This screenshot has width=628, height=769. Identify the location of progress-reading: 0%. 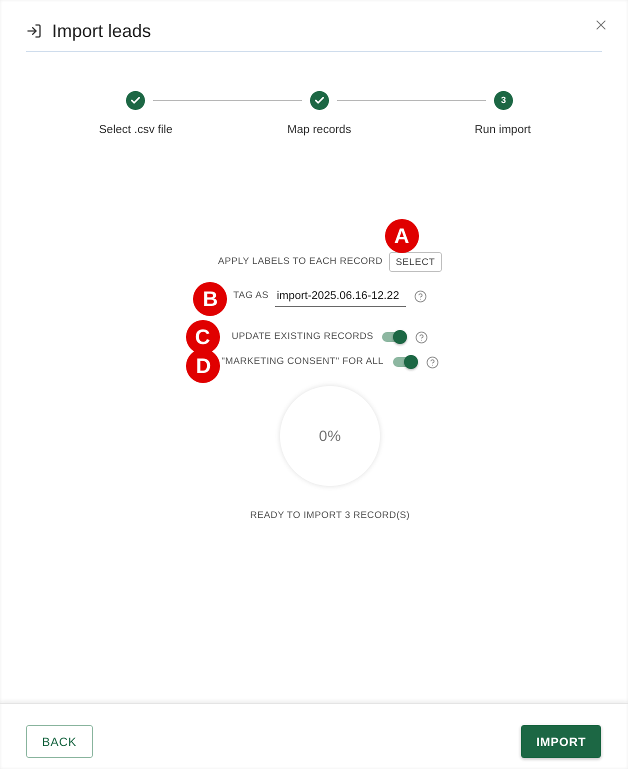
(330, 436).